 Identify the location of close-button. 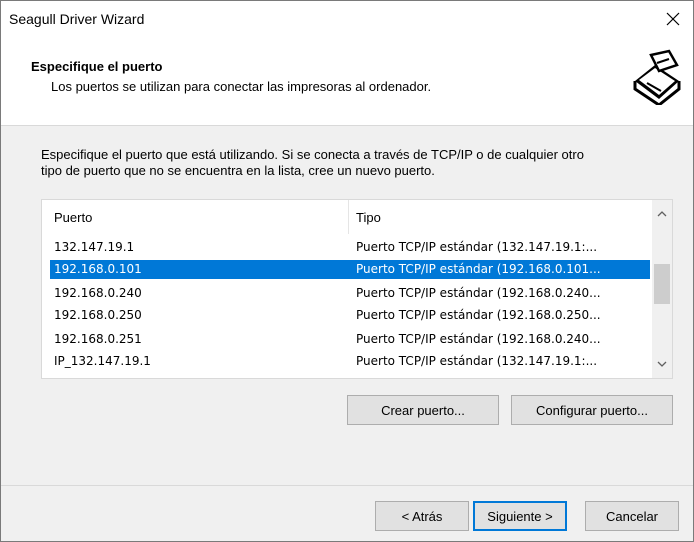
(673, 19).